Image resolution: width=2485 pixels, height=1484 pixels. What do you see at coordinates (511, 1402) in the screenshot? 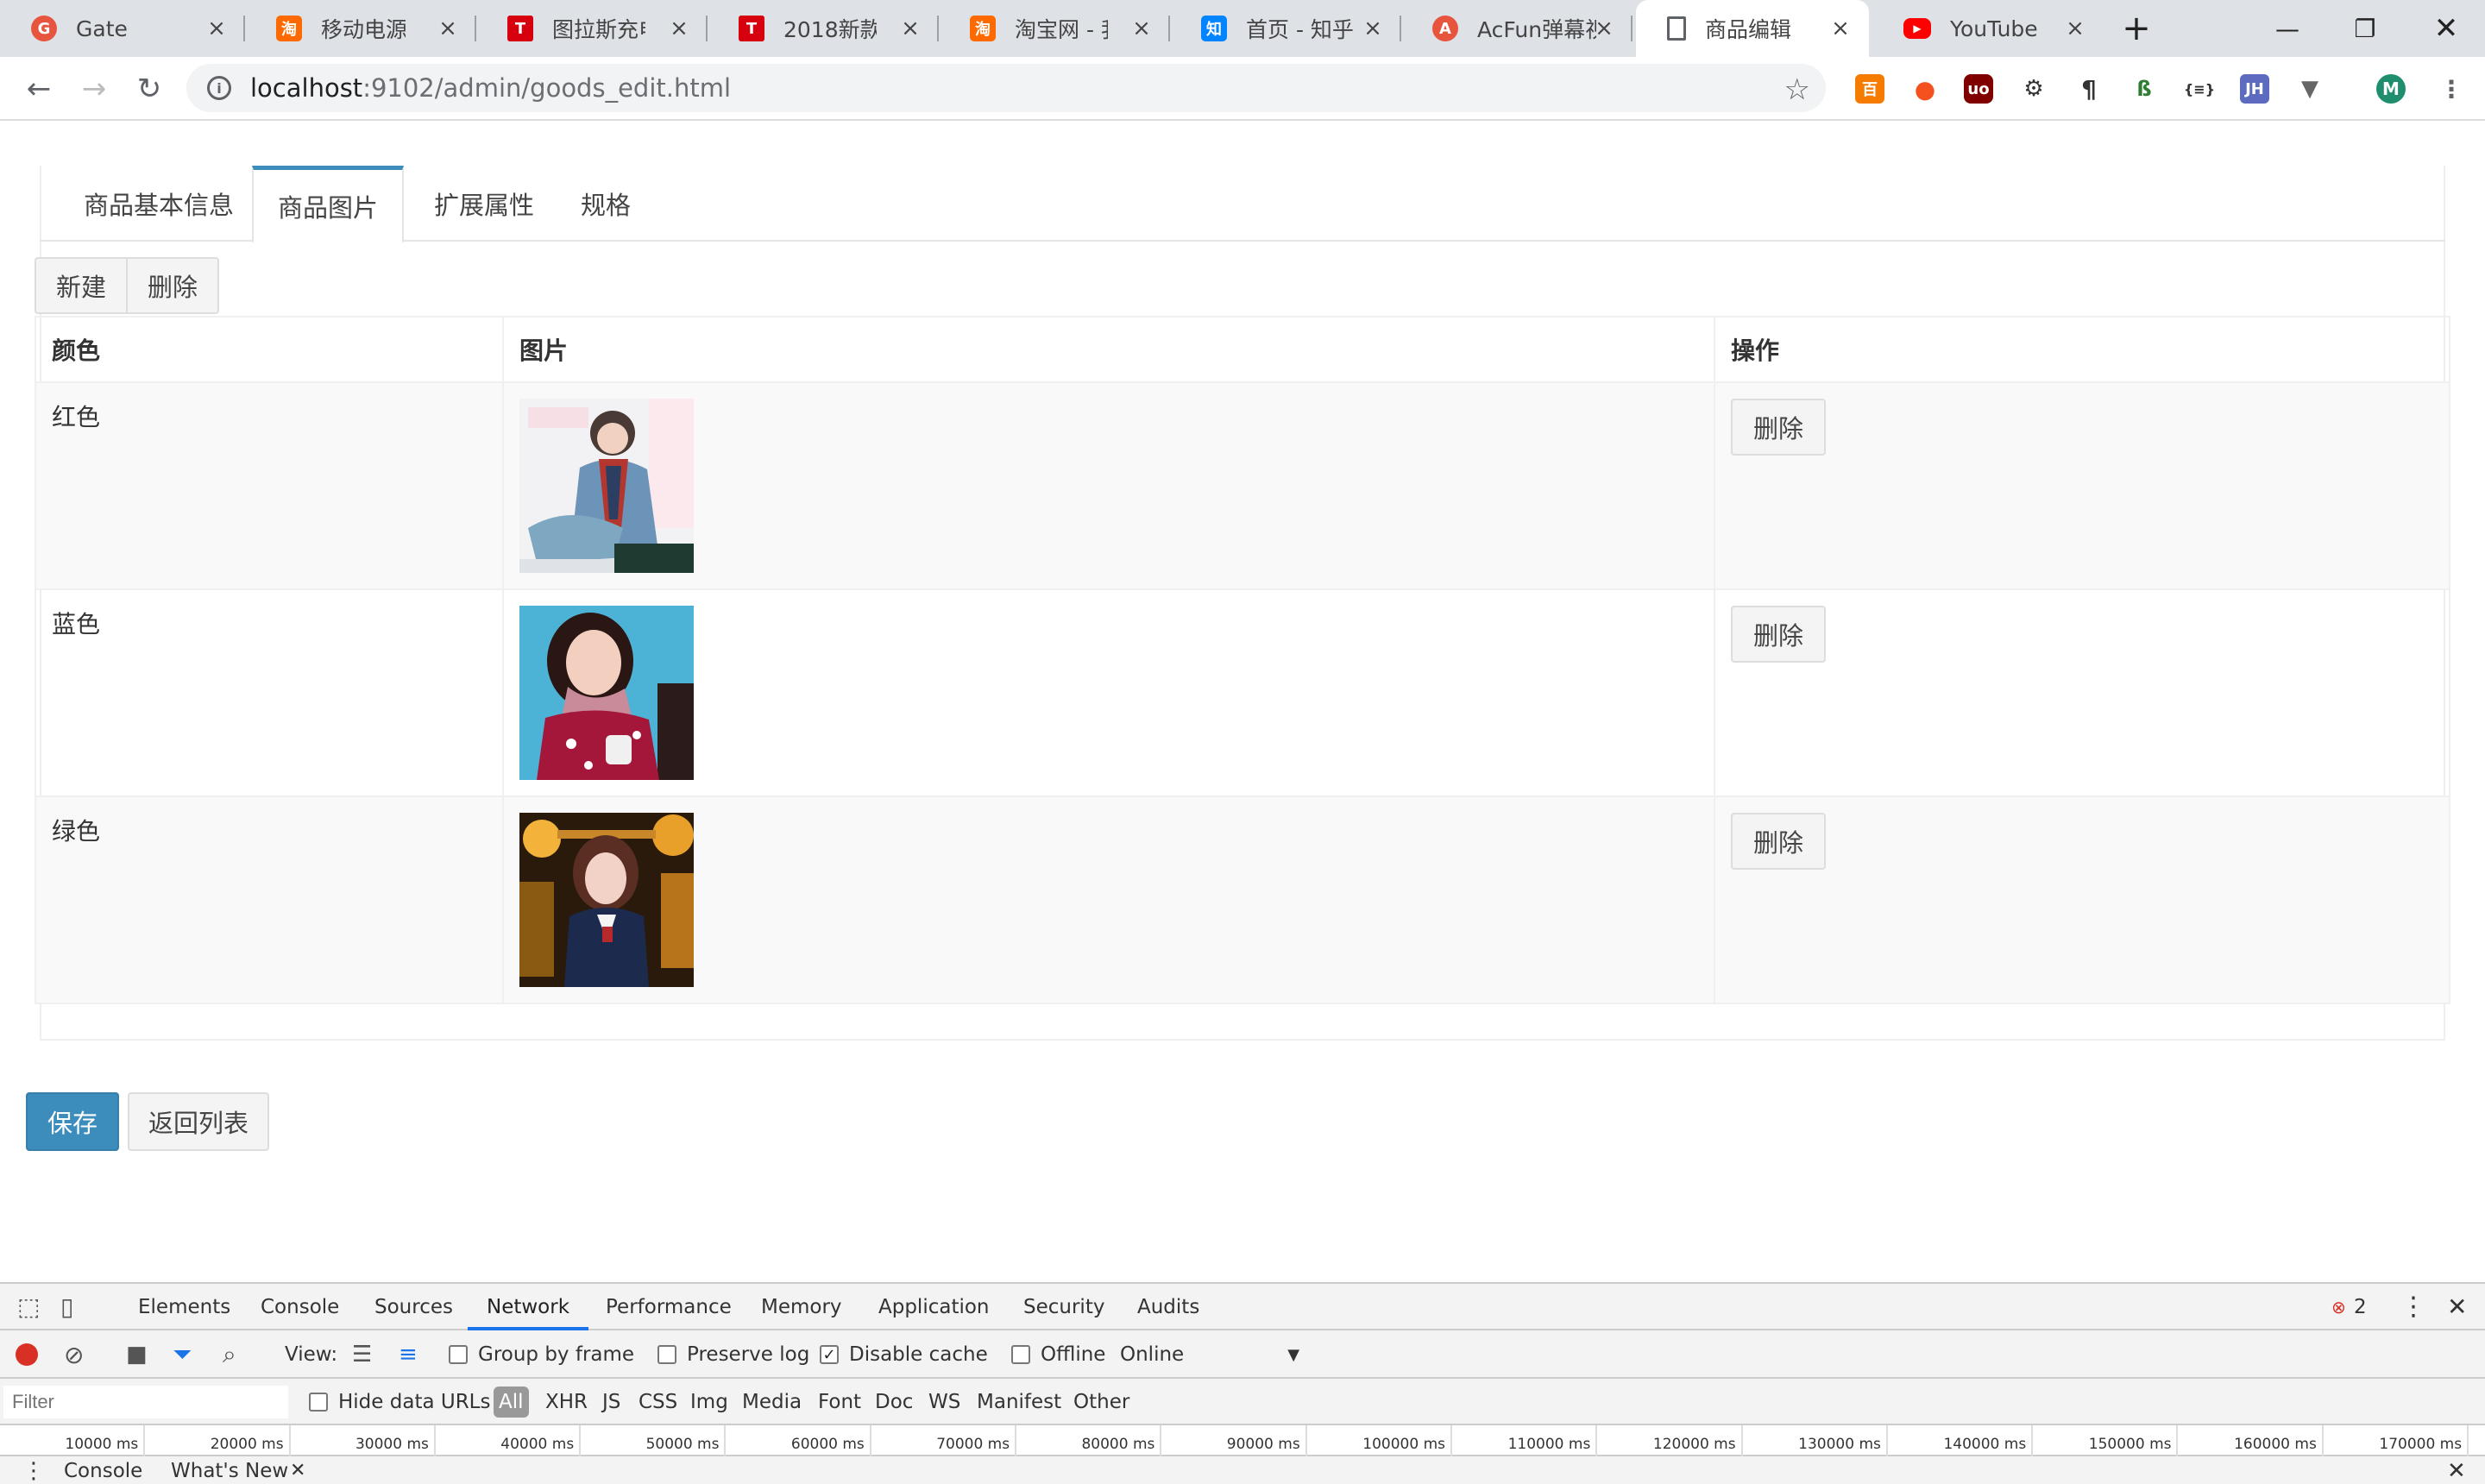
I see `filter-type-all: All` at bounding box center [511, 1402].